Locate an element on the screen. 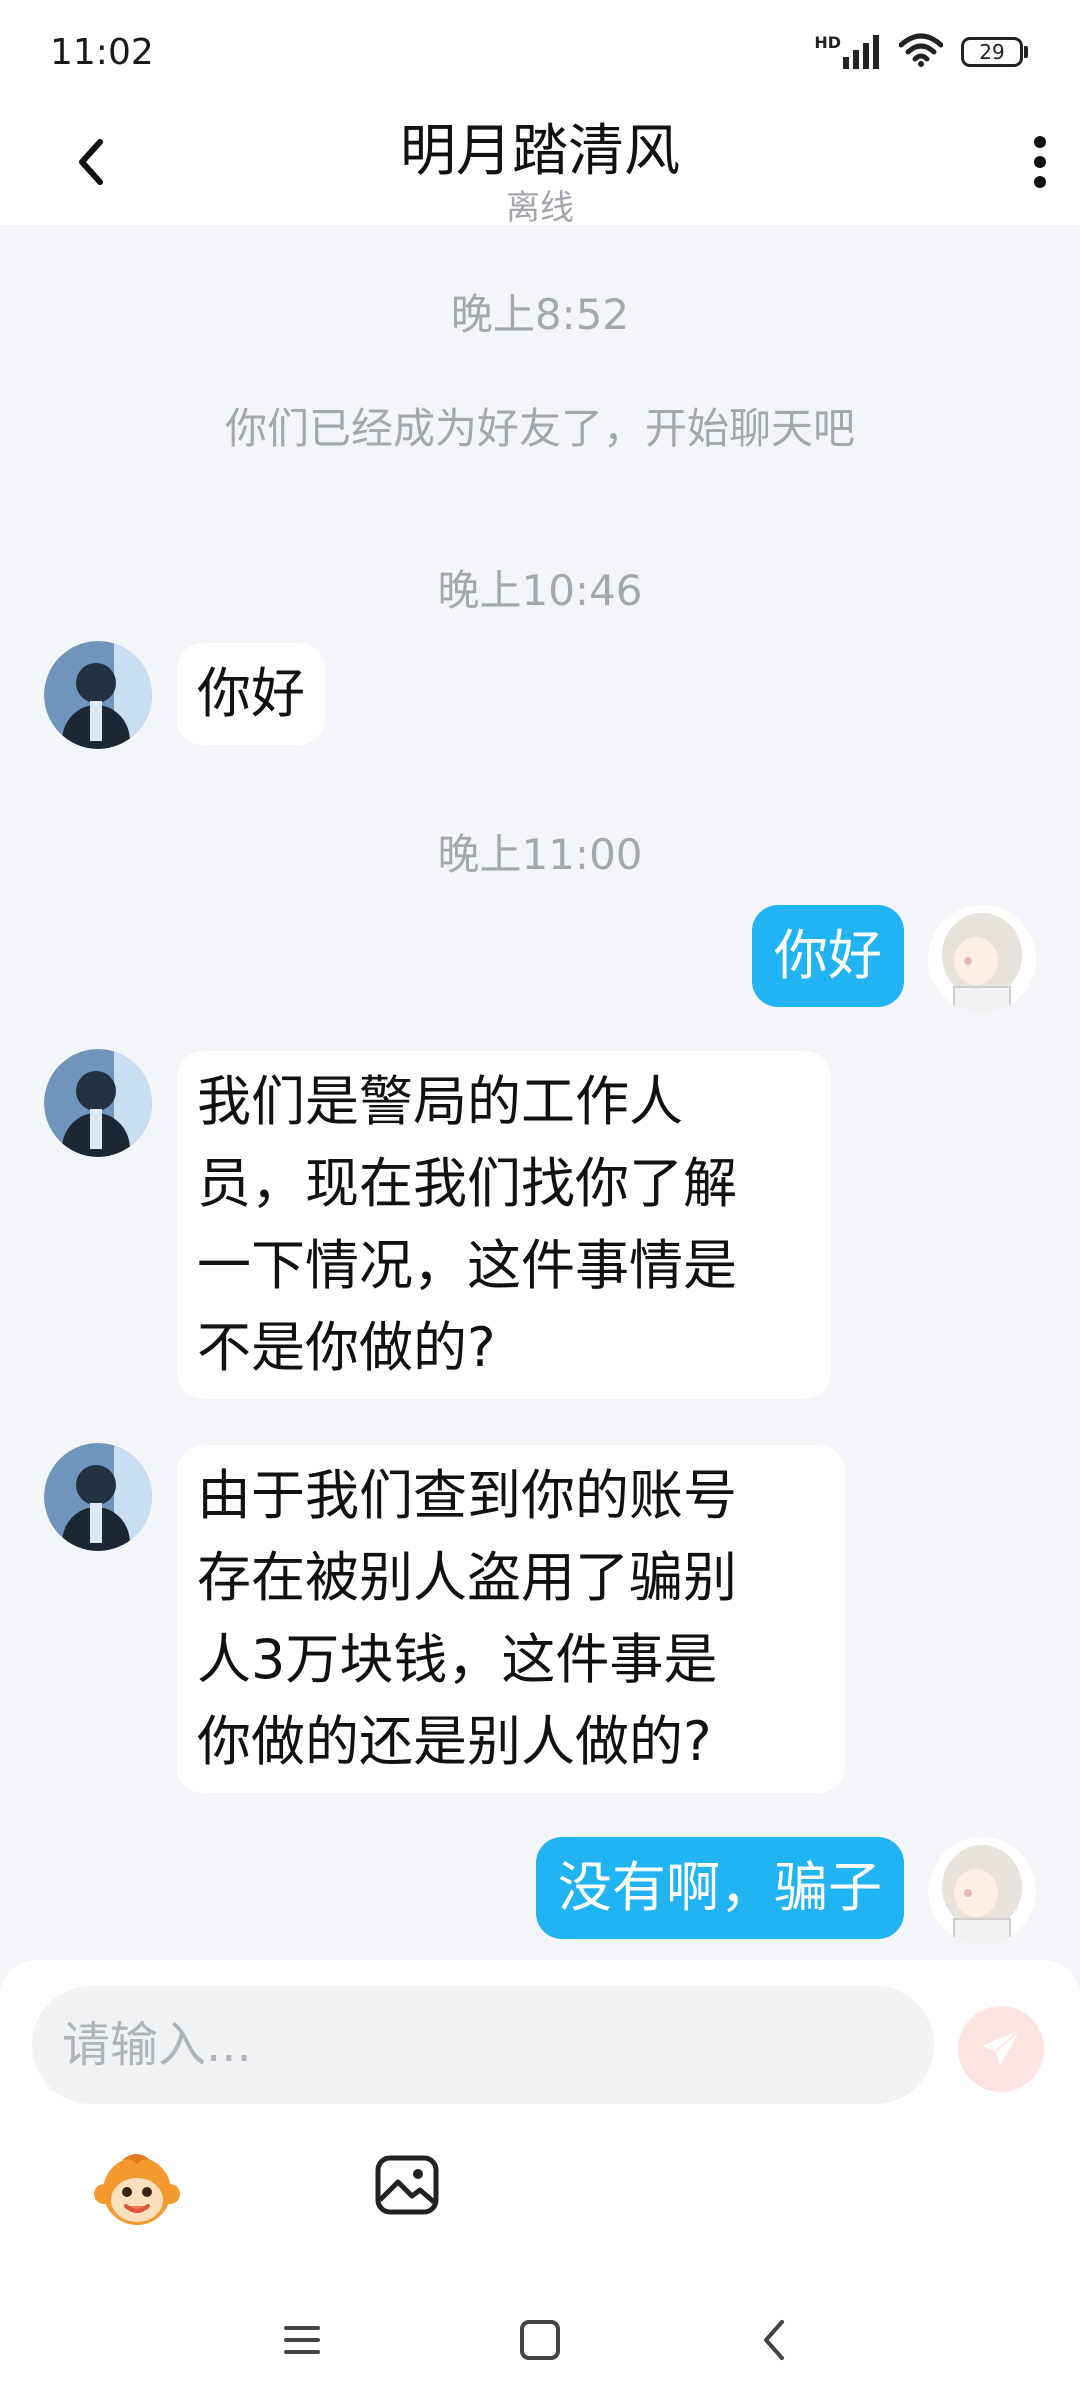  more-vertical-icon is located at coordinates (1040, 162).